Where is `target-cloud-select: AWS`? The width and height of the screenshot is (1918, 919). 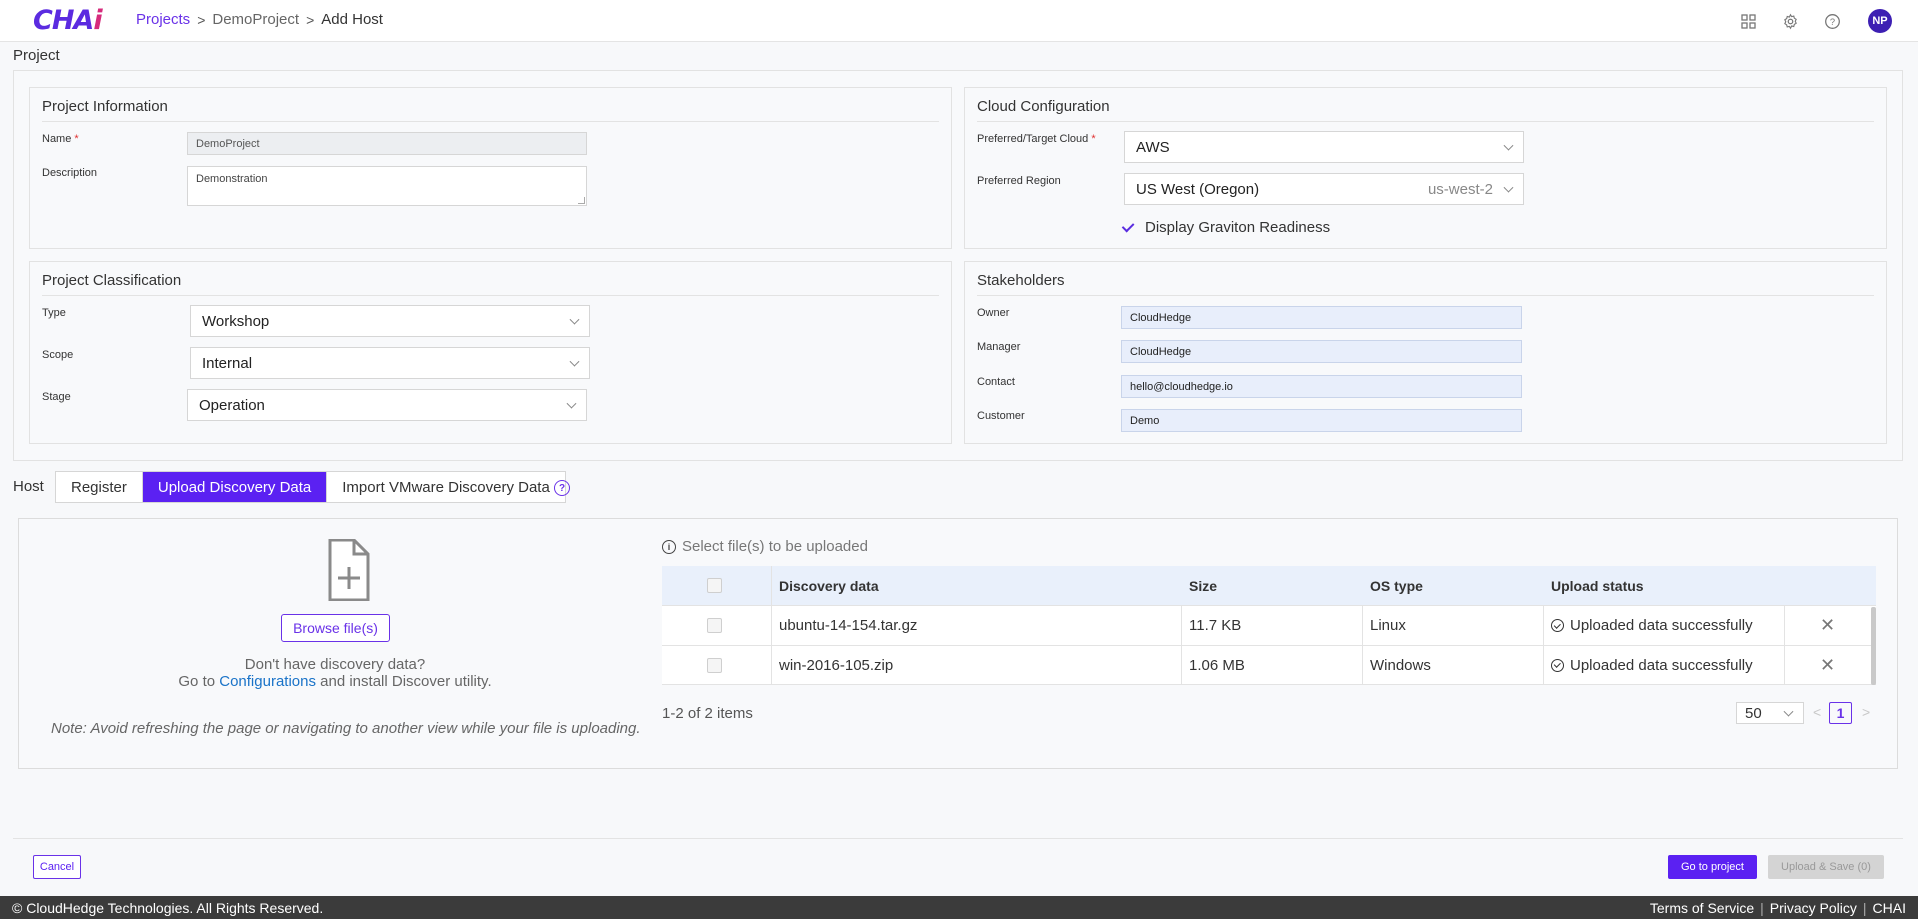 target-cloud-select: AWS is located at coordinates (1324, 147).